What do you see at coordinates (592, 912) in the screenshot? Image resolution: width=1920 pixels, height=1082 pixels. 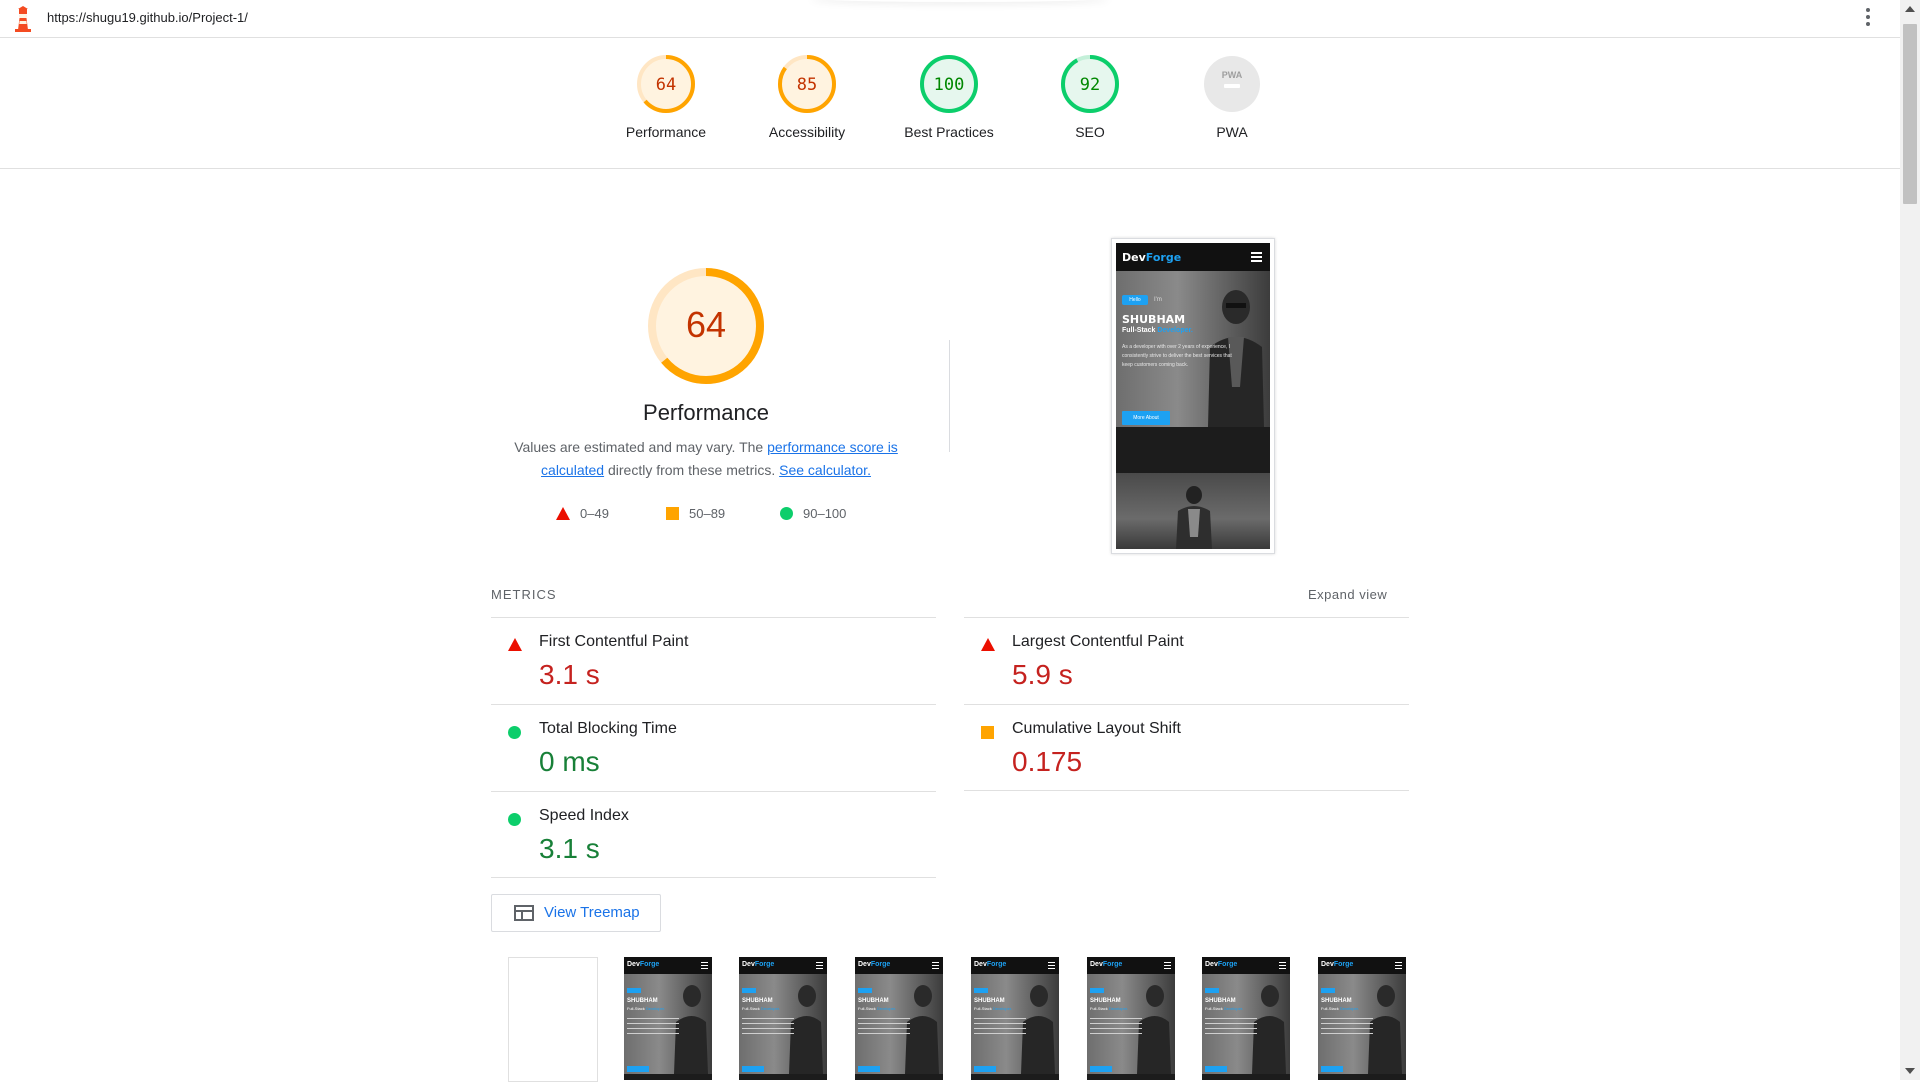 I see `view-treemap-label: View Treemap` at bounding box center [592, 912].